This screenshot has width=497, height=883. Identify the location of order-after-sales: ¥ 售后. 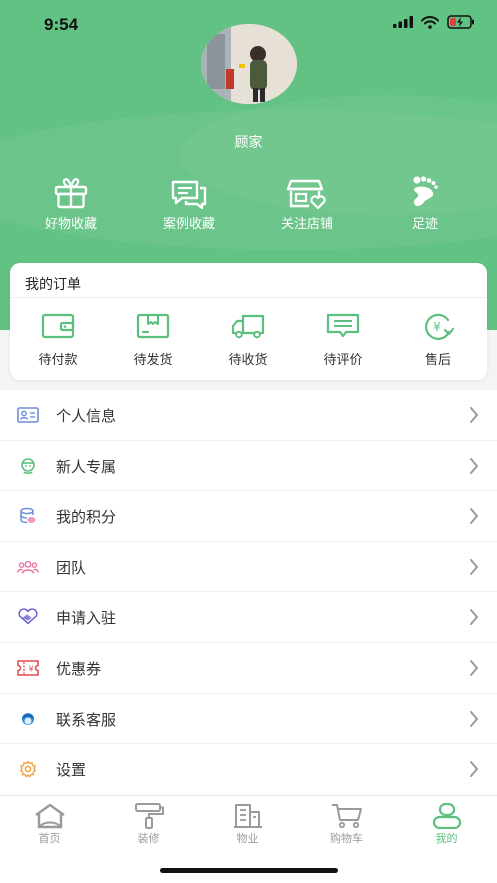
(438, 339).